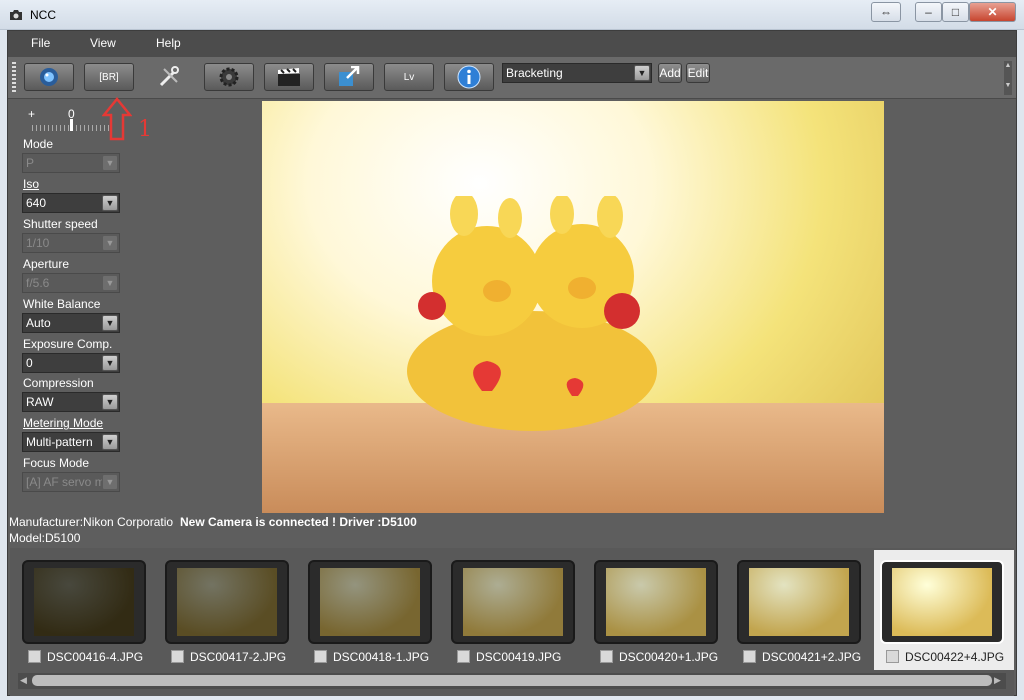 The height and width of the screenshot is (700, 1024). I want to click on tools-icon, so click(169, 76).